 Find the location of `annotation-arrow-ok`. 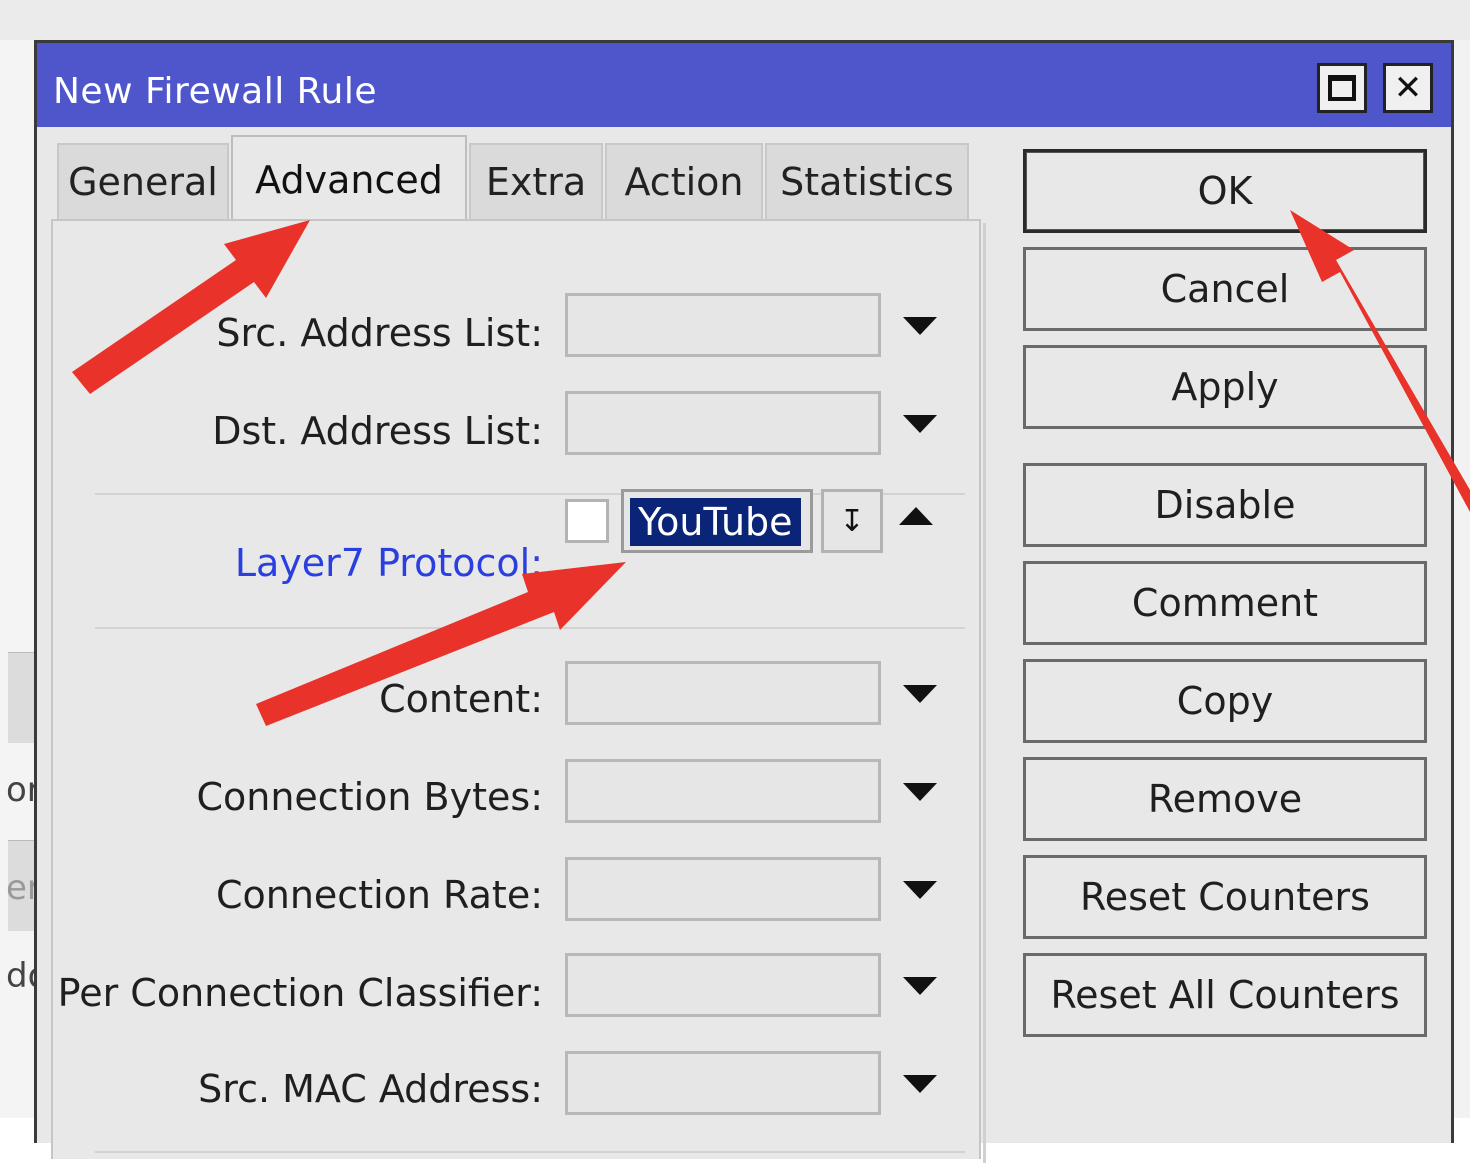

annotation-arrow-ok is located at coordinates (1380, 361).